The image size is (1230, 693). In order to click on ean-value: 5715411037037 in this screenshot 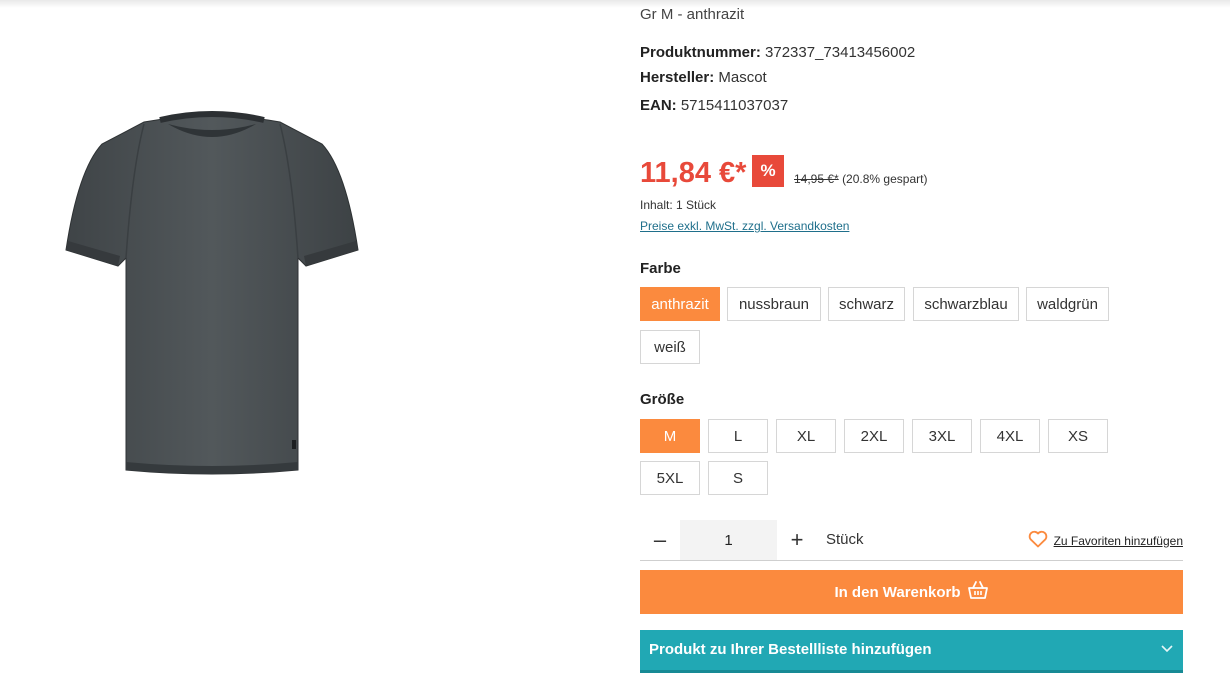, I will do `click(734, 105)`.